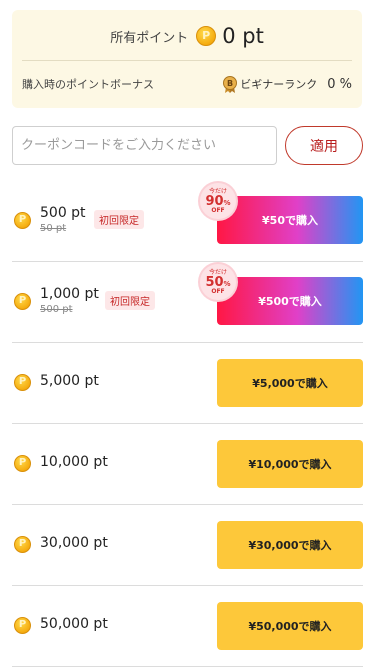 Image resolution: width=375 pixels, height=667 pixels. Describe the element at coordinates (290, 626) in the screenshot. I see `buy-50000pt-button: ¥50,000で購入` at that location.